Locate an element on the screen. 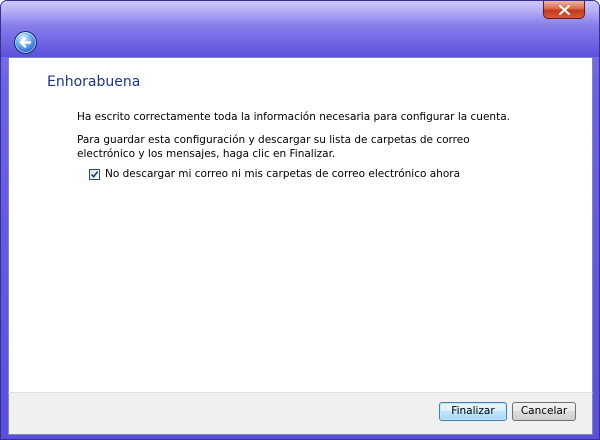  back-arrow-icon is located at coordinates (25, 42).